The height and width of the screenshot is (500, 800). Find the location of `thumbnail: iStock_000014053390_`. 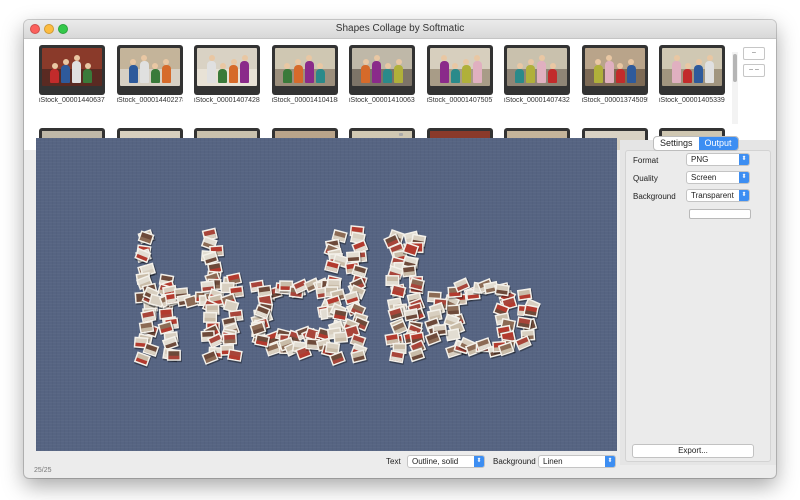

thumbnail: iStock_000014053390_ is located at coordinates (692, 74).